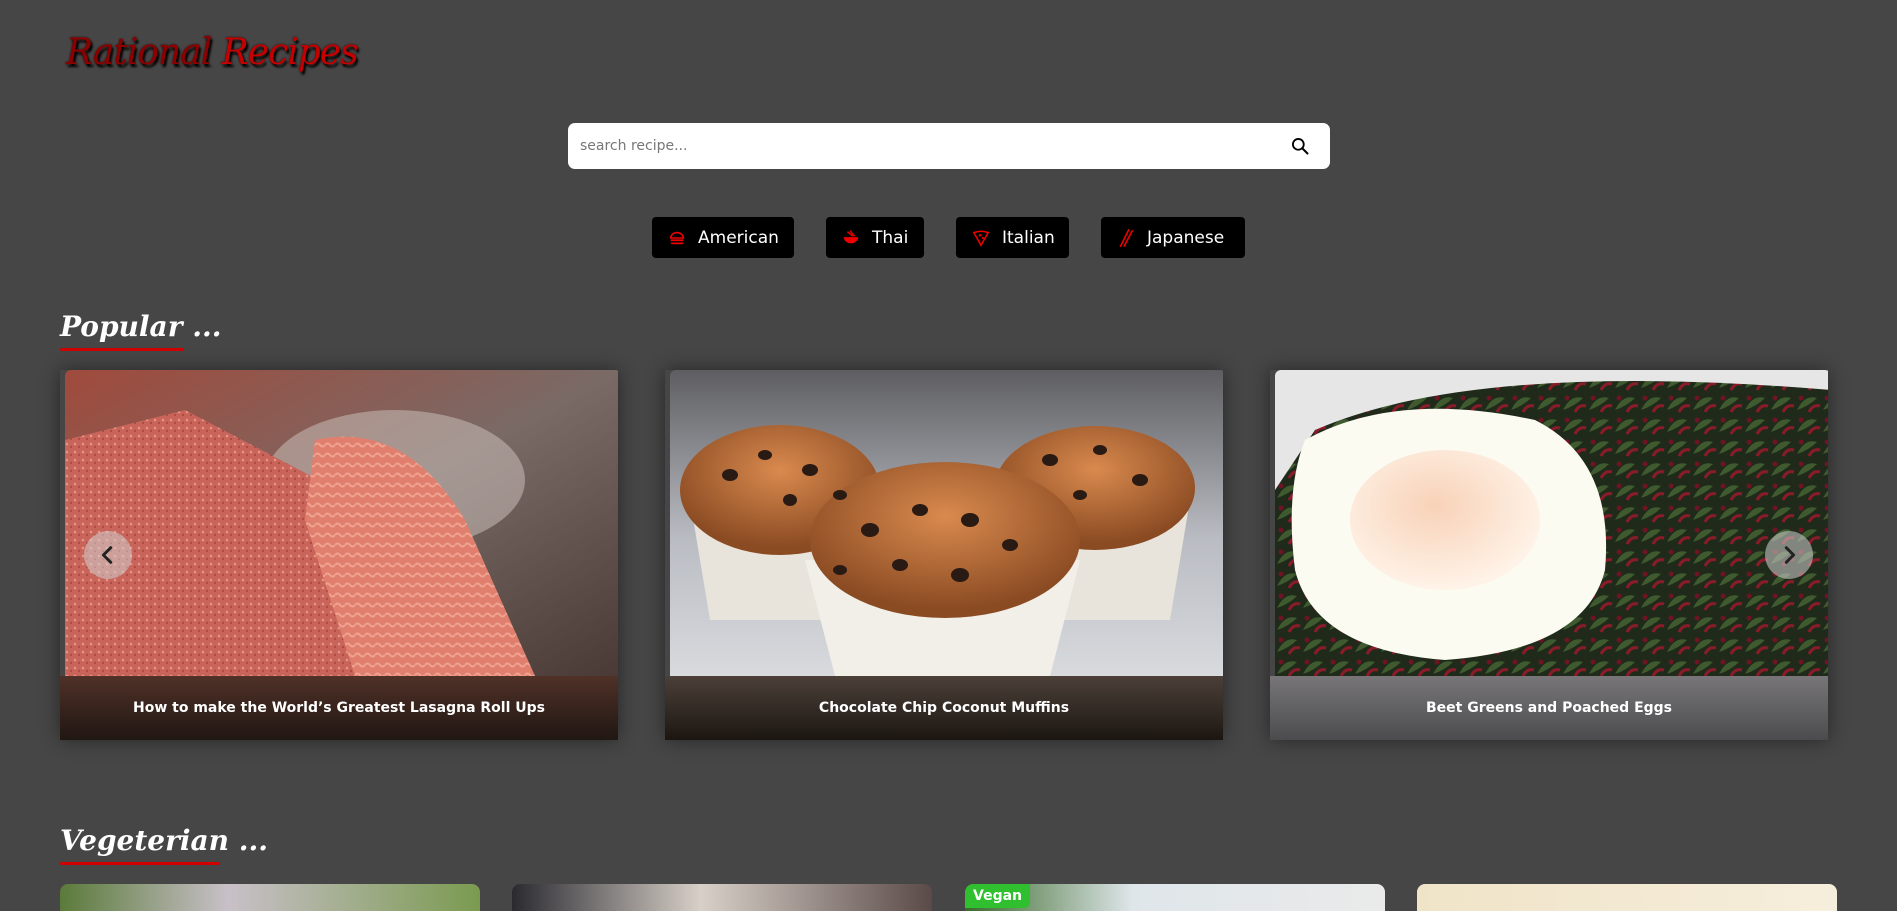 This screenshot has width=1897, height=911. Describe the element at coordinates (920, 146) in the screenshot. I see `search-input` at that location.